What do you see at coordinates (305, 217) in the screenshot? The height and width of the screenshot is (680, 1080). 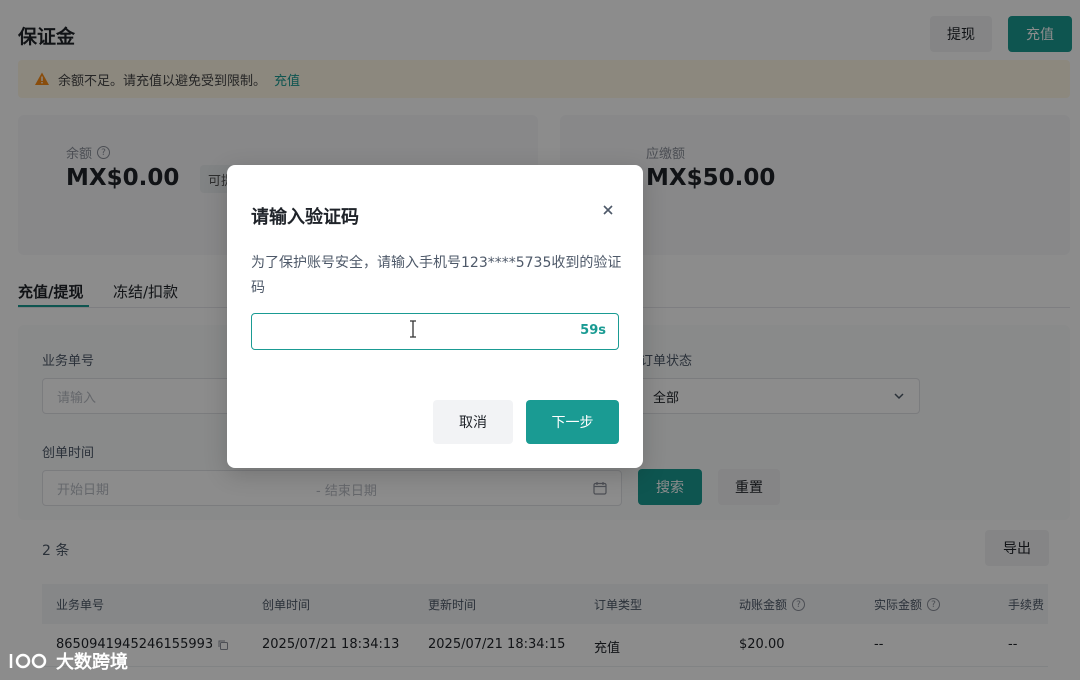 I see `modal-title: 请输入验证码` at bounding box center [305, 217].